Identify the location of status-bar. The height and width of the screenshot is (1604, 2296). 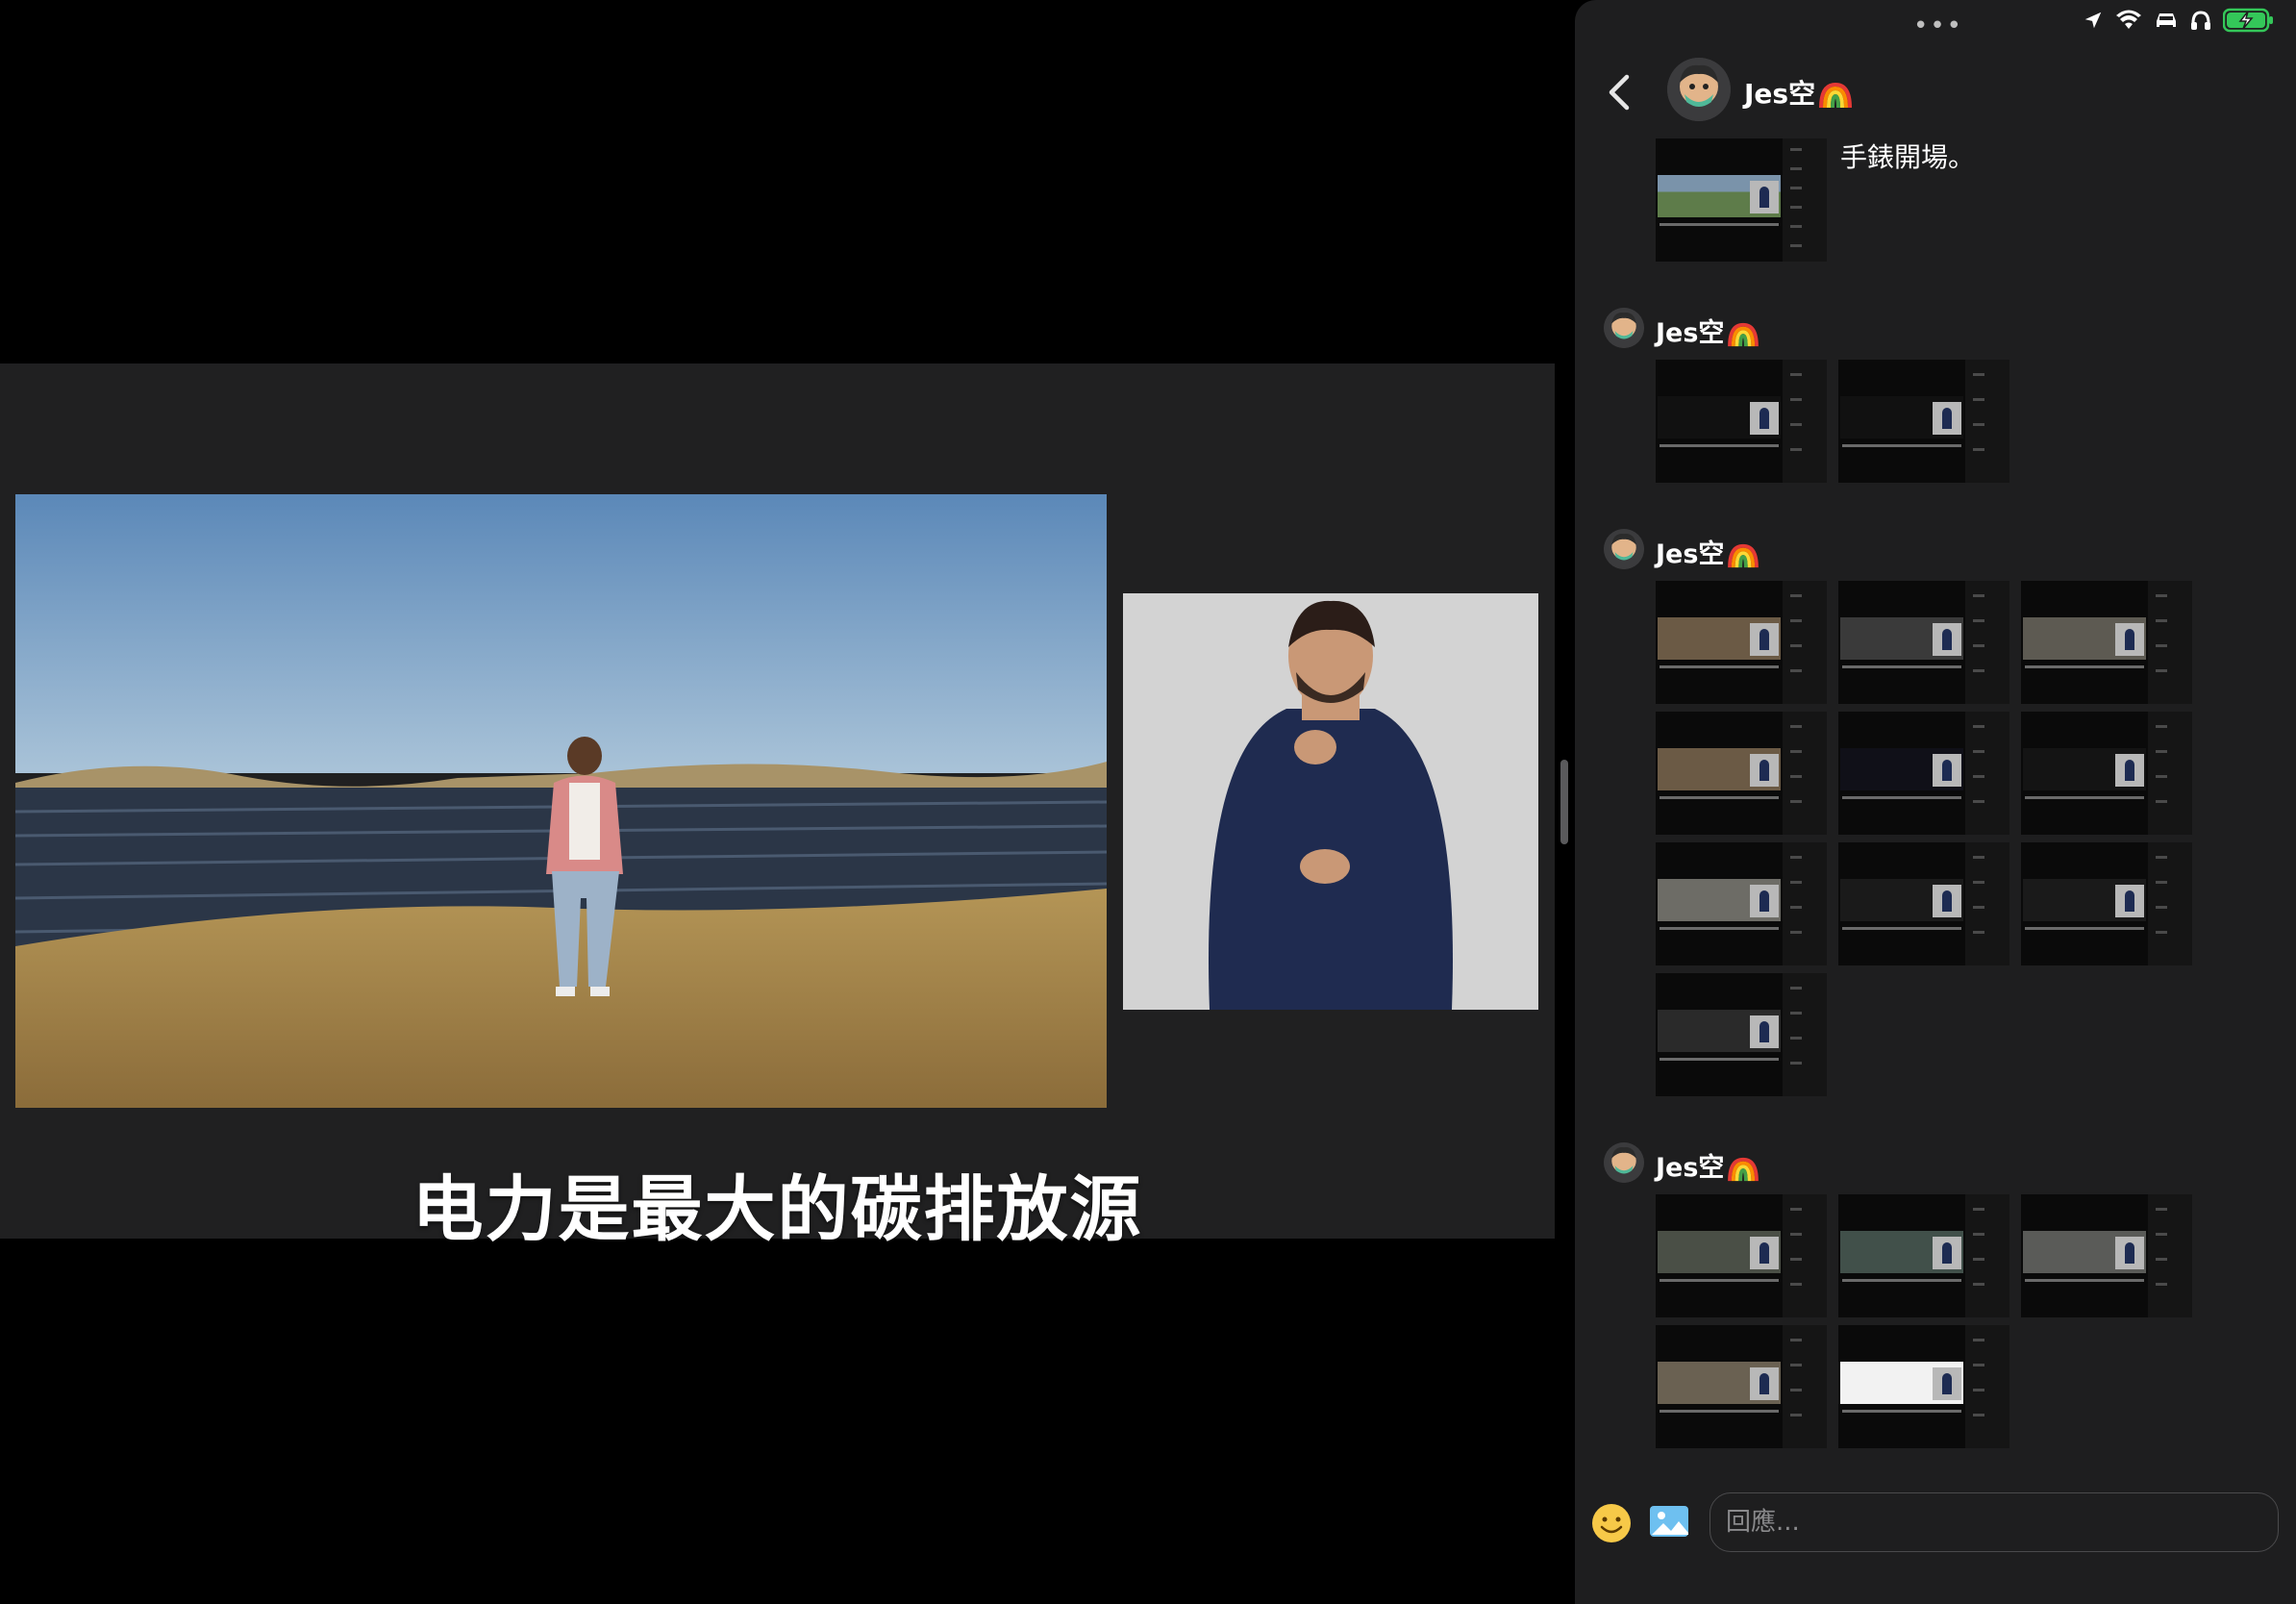
(2179, 20).